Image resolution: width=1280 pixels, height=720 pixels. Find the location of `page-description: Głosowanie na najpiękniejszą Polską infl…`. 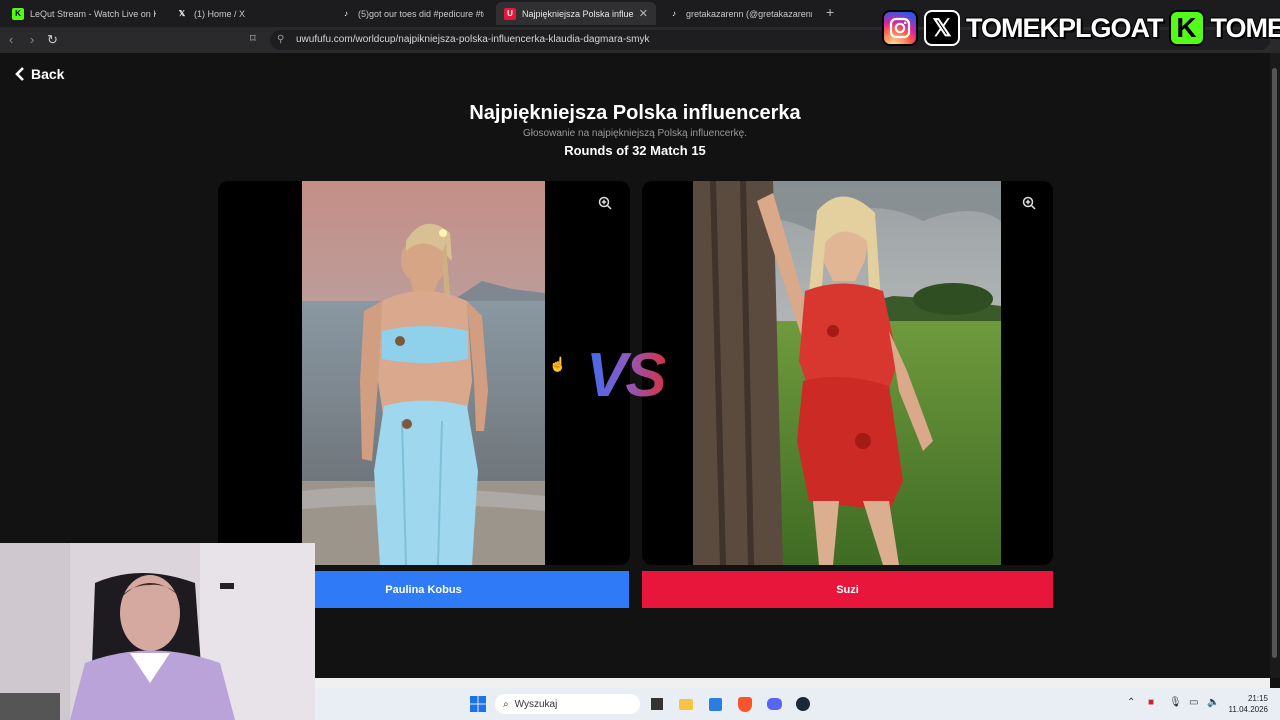

page-description: Głosowanie na najpiękniejszą Polską infl… is located at coordinates (635, 133).